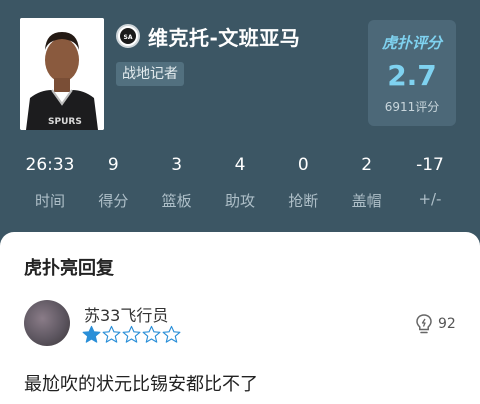  I want to click on stat-rebounds: 3 篮板, so click(177, 181).